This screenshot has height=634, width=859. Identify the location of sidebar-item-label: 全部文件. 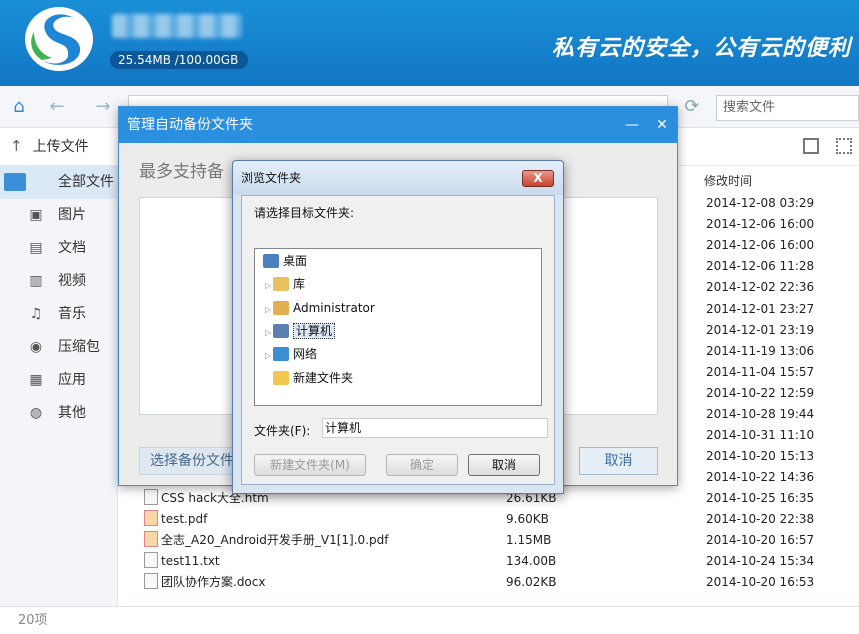
(86, 182).